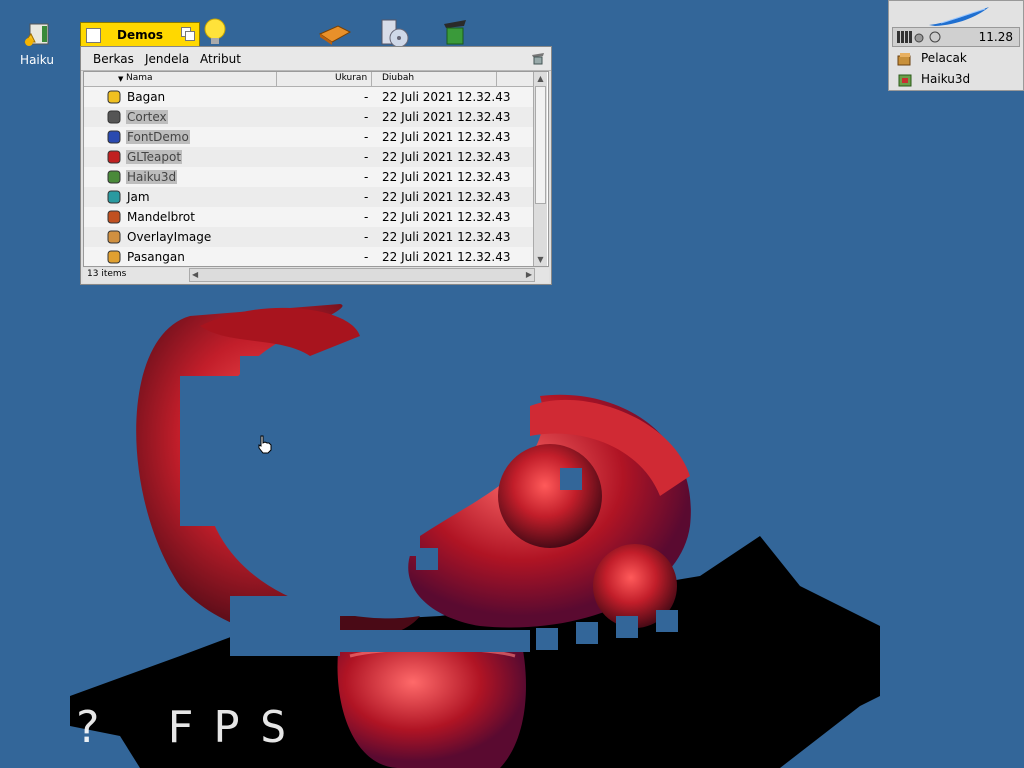  What do you see at coordinates (540, 78) in the screenshot?
I see `scroll-up-arrow-icon: ▲` at bounding box center [540, 78].